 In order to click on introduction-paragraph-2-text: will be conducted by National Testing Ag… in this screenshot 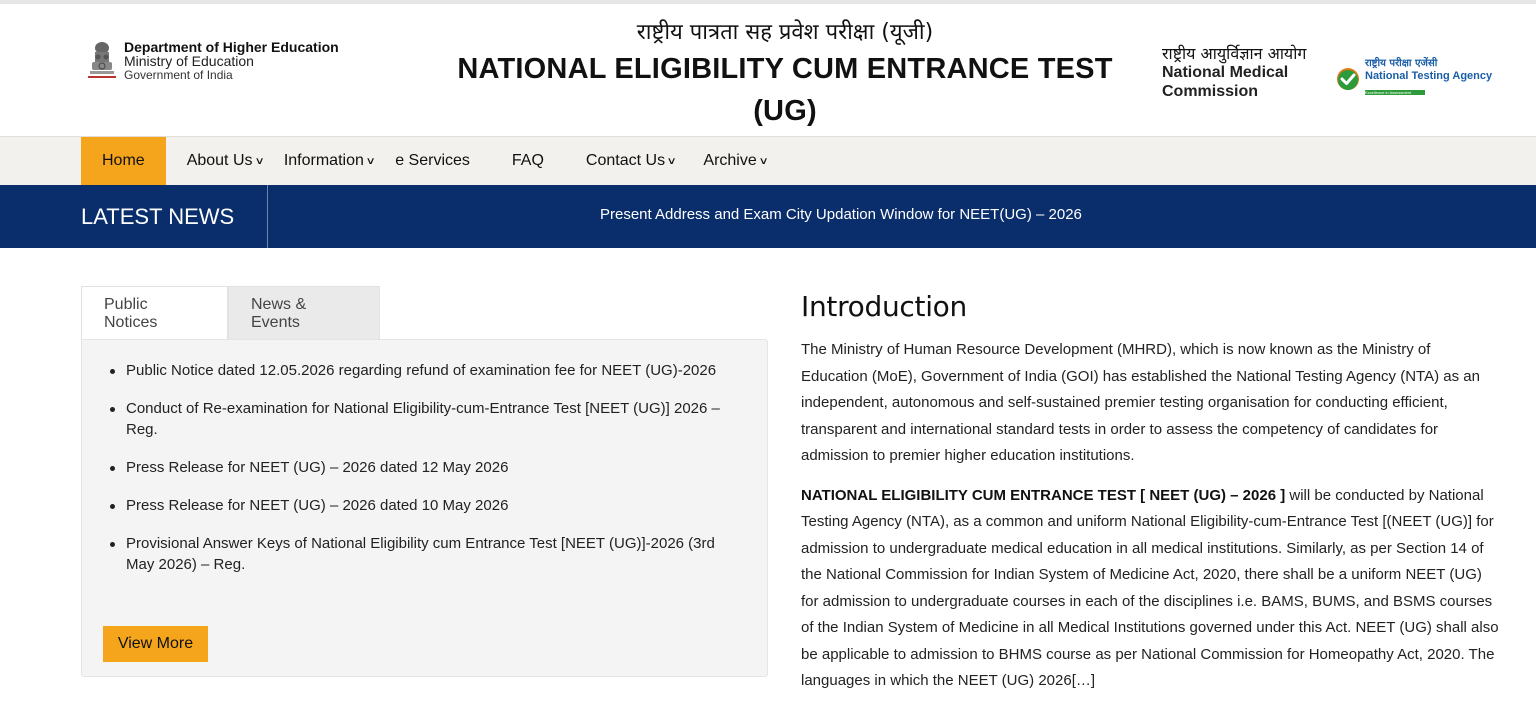, I will do `click(1150, 588)`.